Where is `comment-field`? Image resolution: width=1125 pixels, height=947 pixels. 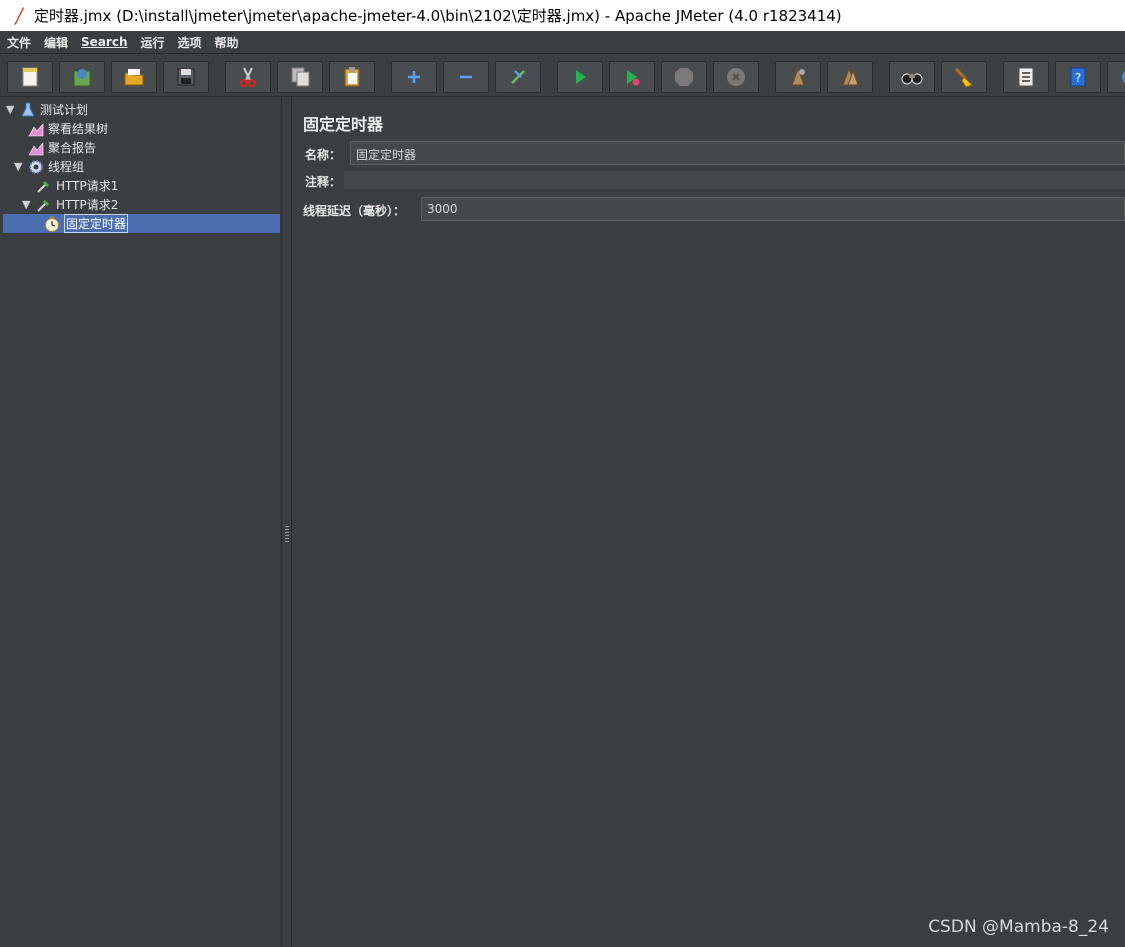 comment-field is located at coordinates (734, 180).